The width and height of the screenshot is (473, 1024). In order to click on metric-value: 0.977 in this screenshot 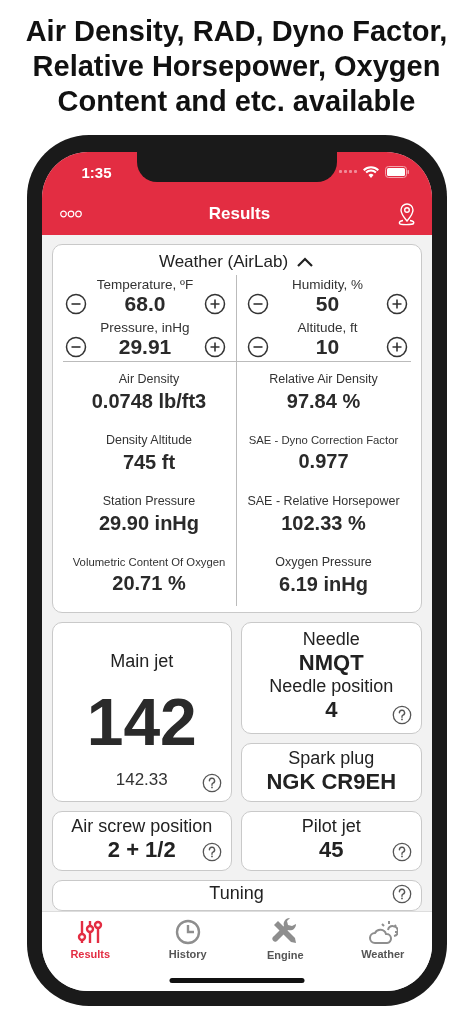, I will do `click(323, 461)`.